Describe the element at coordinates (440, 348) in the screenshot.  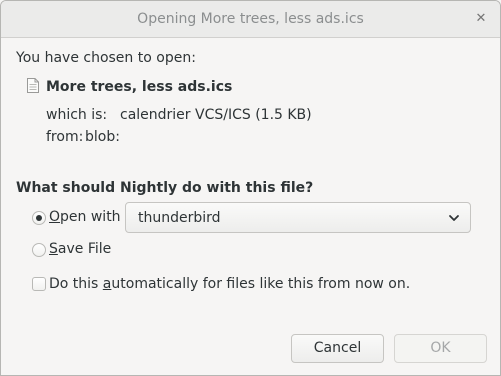
I see `ok-button: OK` at that location.